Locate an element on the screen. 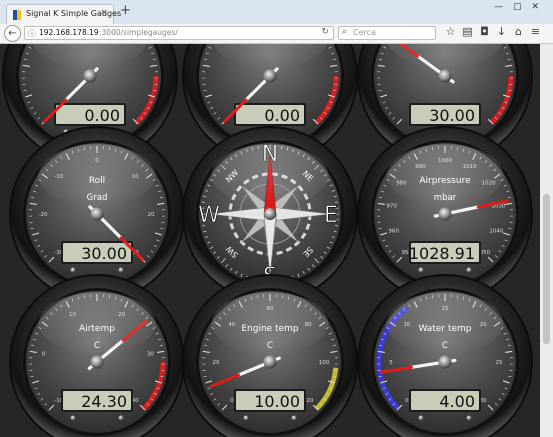 This screenshot has width=553, height=437. compass-knob is located at coordinates (270, 214).